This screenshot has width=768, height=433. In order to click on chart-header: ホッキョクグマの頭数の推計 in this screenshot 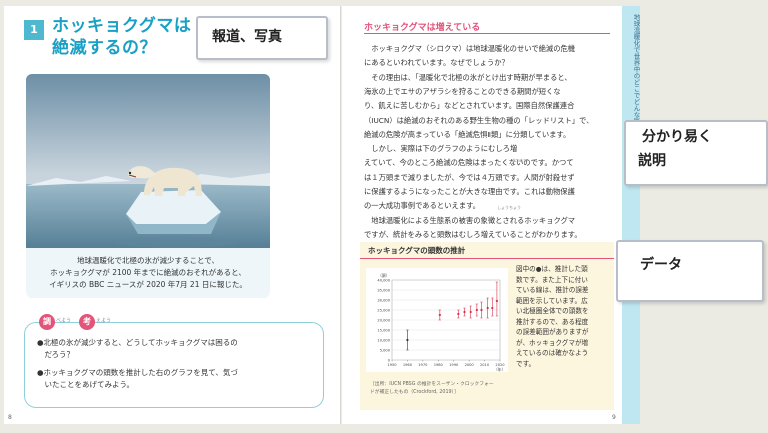, I will do `click(487, 250)`.